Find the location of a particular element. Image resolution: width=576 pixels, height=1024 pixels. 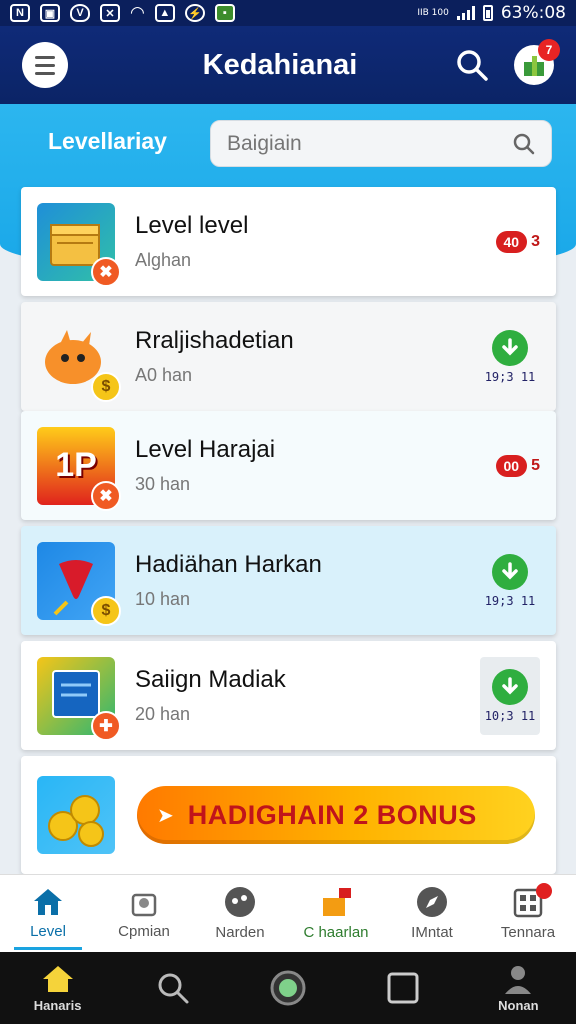

list-item: 1P ✖ Level Harajai 30 han 00 5 is located at coordinates (288, 465).